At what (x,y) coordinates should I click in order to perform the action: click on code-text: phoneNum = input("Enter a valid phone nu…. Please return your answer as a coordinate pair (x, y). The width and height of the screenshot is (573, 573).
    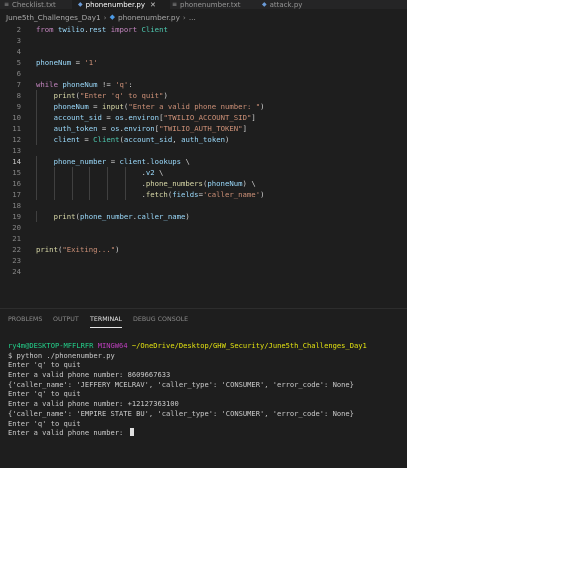
    Looking at the image, I should click on (159, 106).